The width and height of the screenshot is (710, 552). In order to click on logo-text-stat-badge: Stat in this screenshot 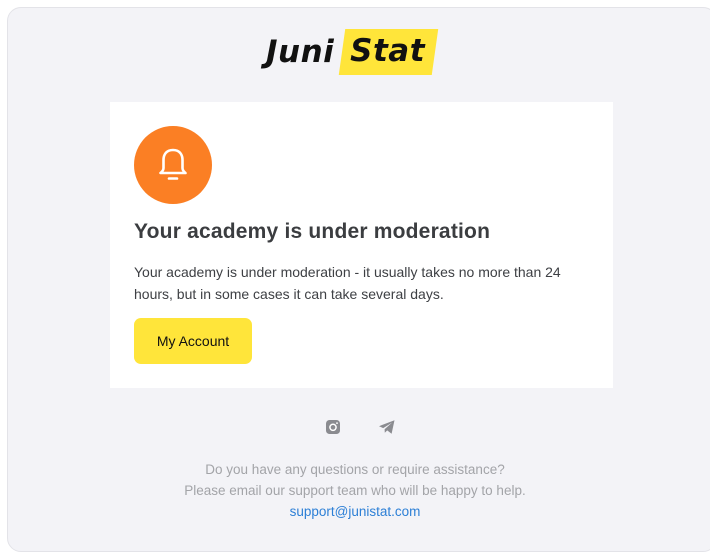, I will do `click(389, 52)`.